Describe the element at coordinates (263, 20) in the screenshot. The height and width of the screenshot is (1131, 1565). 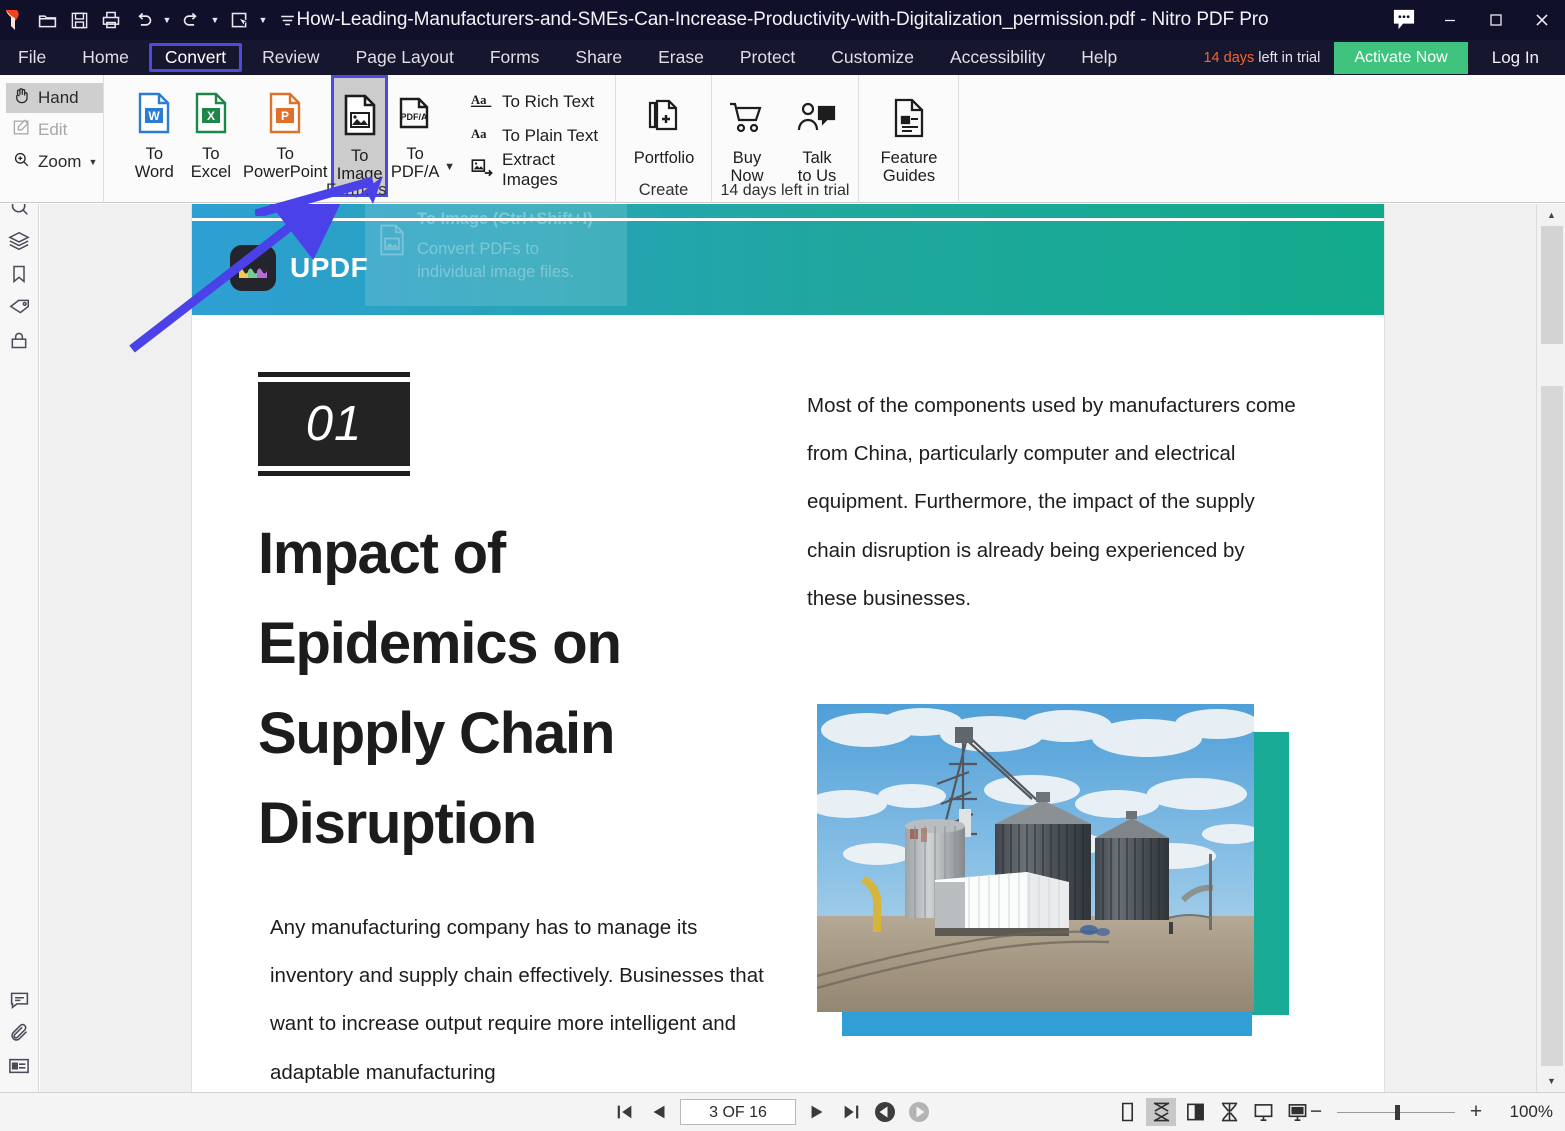
I see `select-chevron-down-icon: ▼` at that location.